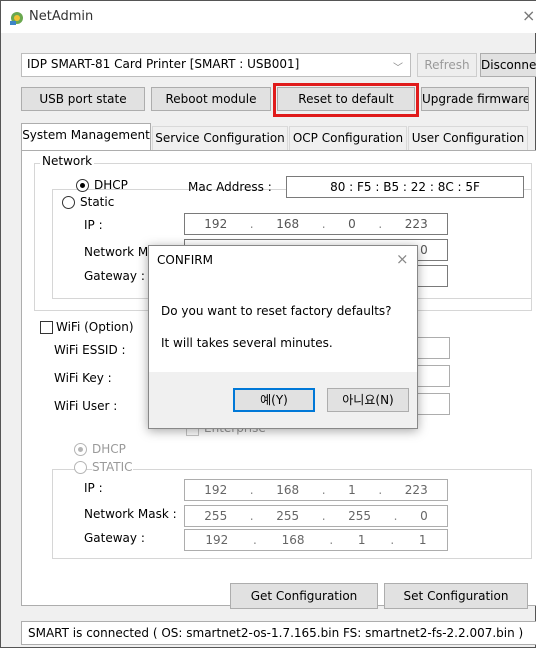  Describe the element at coordinates (83, 99) in the screenshot. I see `usb-port-state-button: USB port state` at that location.